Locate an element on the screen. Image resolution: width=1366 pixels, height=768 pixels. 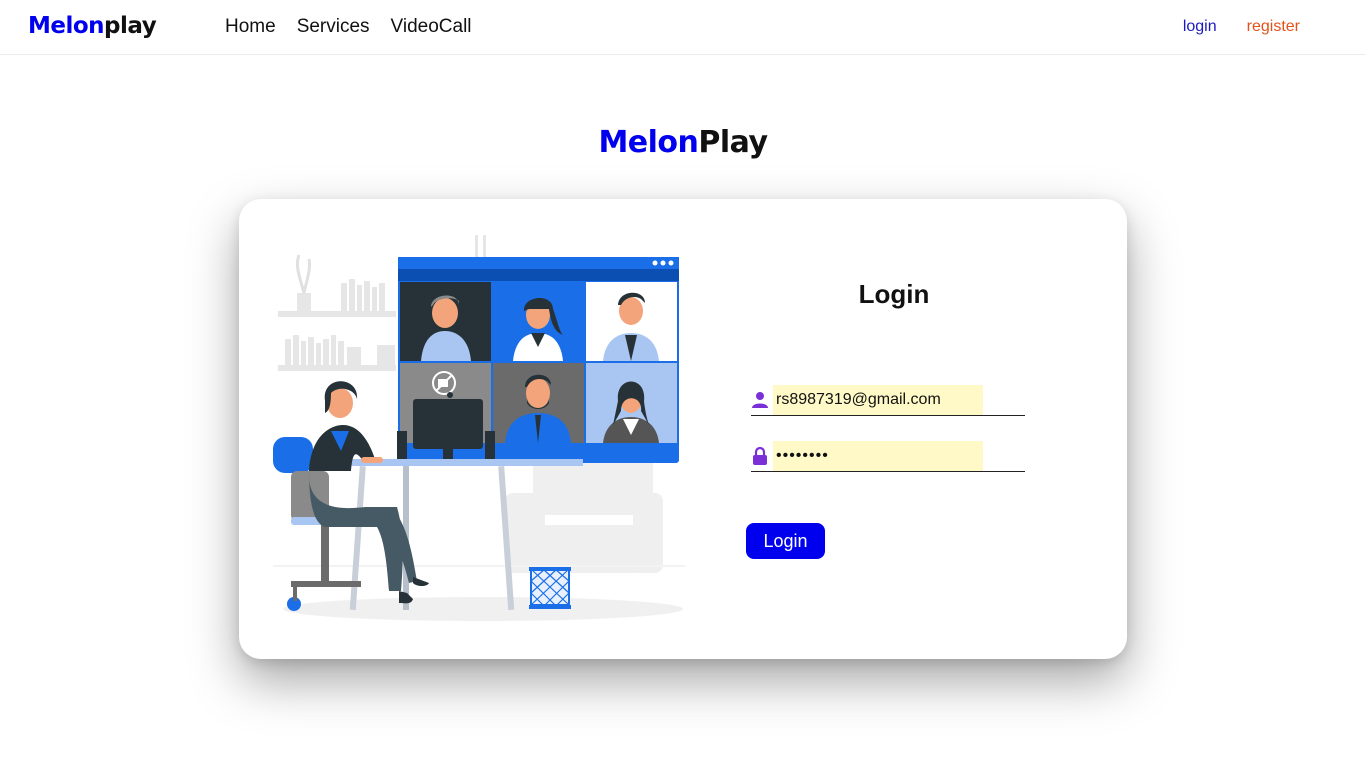
nav-register-link: register is located at coordinates (1273, 27).